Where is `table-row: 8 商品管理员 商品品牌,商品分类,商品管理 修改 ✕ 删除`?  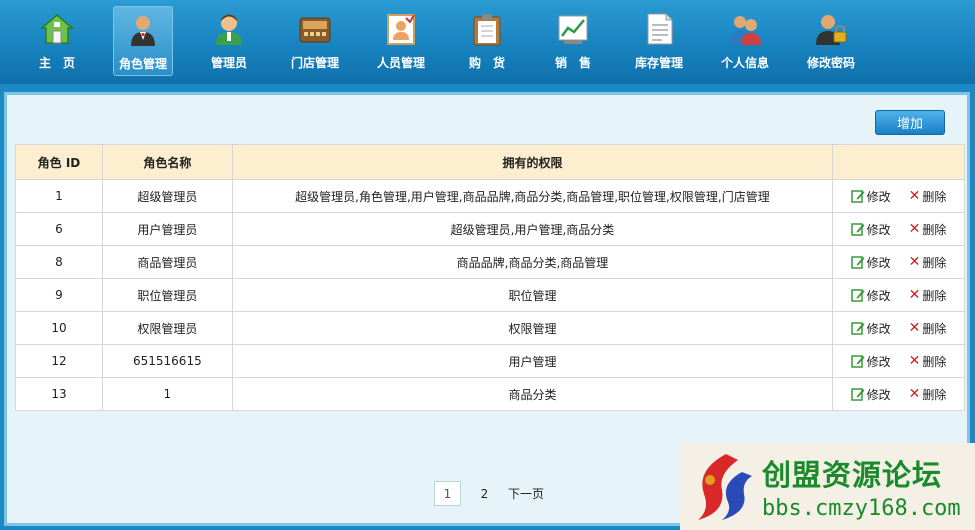 table-row: 8 商品管理员 商品品牌,商品分类,商品管理 修改 ✕ 删除 is located at coordinates (490, 262).